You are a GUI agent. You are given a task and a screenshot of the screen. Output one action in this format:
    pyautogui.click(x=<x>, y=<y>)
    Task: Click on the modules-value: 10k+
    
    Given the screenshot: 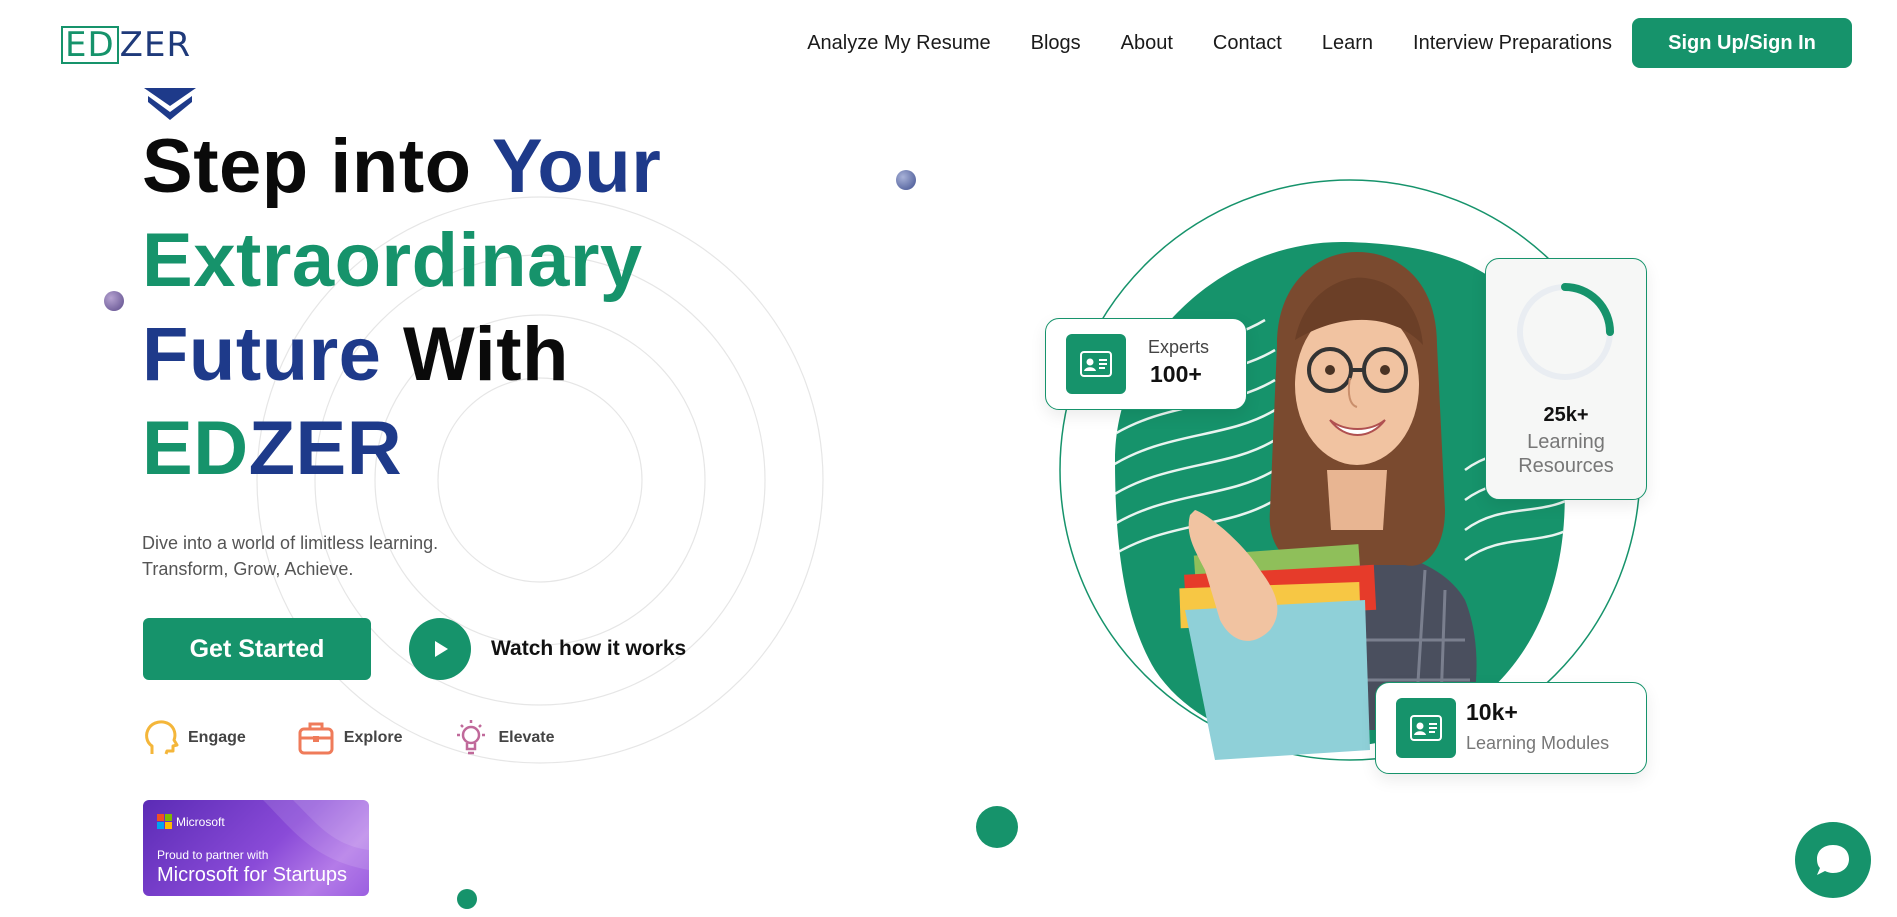 What is the action you would take?
    pyautogui.click(x=1492, y=712)
    